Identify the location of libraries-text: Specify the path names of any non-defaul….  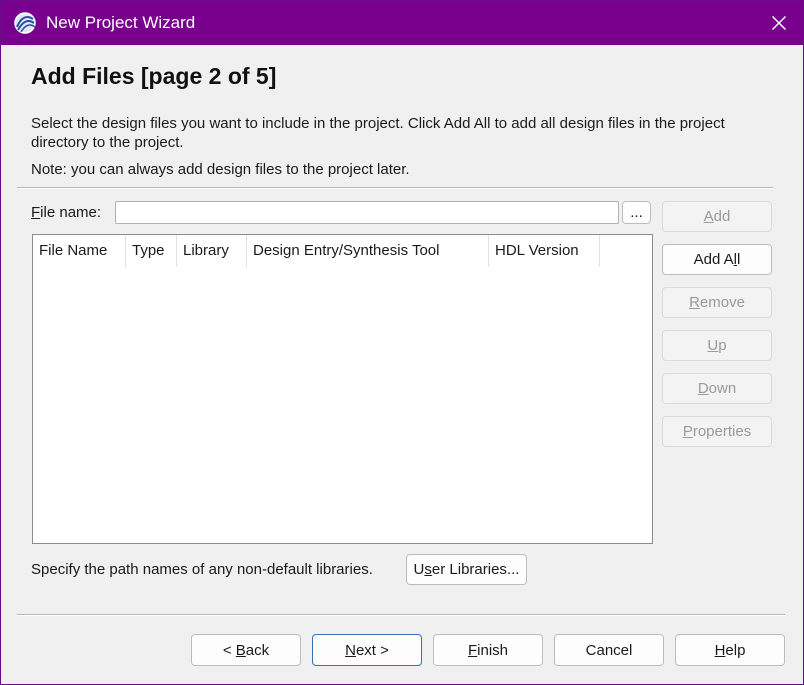
(202, 569).